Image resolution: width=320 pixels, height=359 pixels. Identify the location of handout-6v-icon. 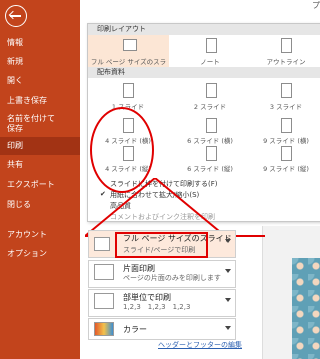
(211, 153).